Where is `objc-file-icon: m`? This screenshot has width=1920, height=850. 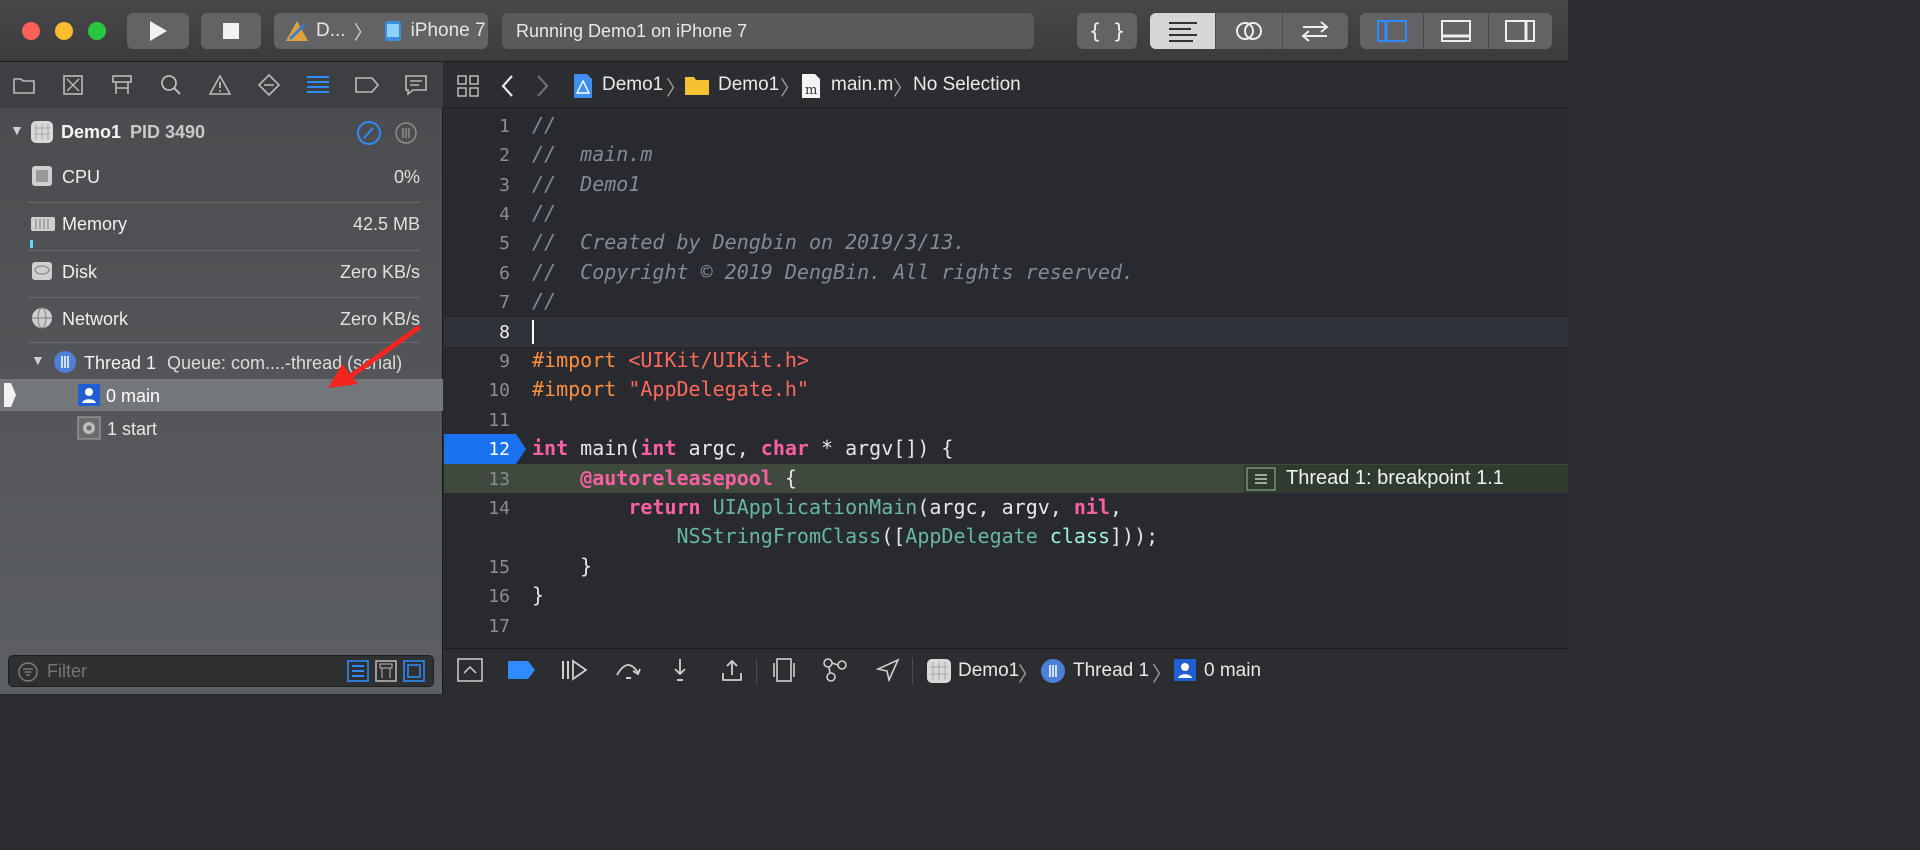 objc-file-icon: m is located at coordinates (811, 86).